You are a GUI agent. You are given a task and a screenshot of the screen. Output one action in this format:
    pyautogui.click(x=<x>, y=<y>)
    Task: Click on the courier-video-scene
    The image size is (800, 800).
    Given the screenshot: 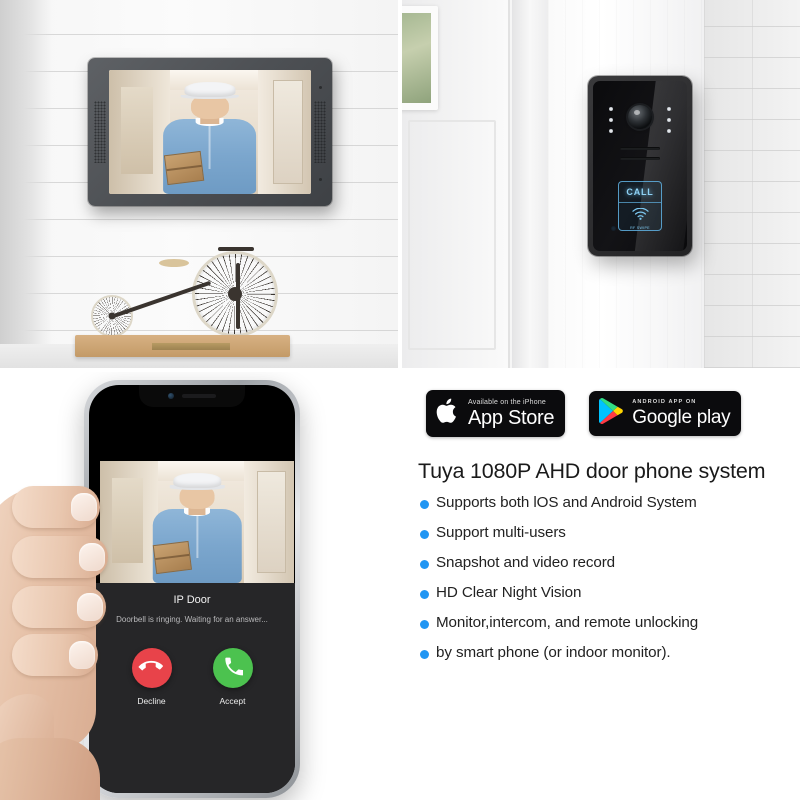 What is the action you would take?
    pyautogui.click(x=210, y=132)
    